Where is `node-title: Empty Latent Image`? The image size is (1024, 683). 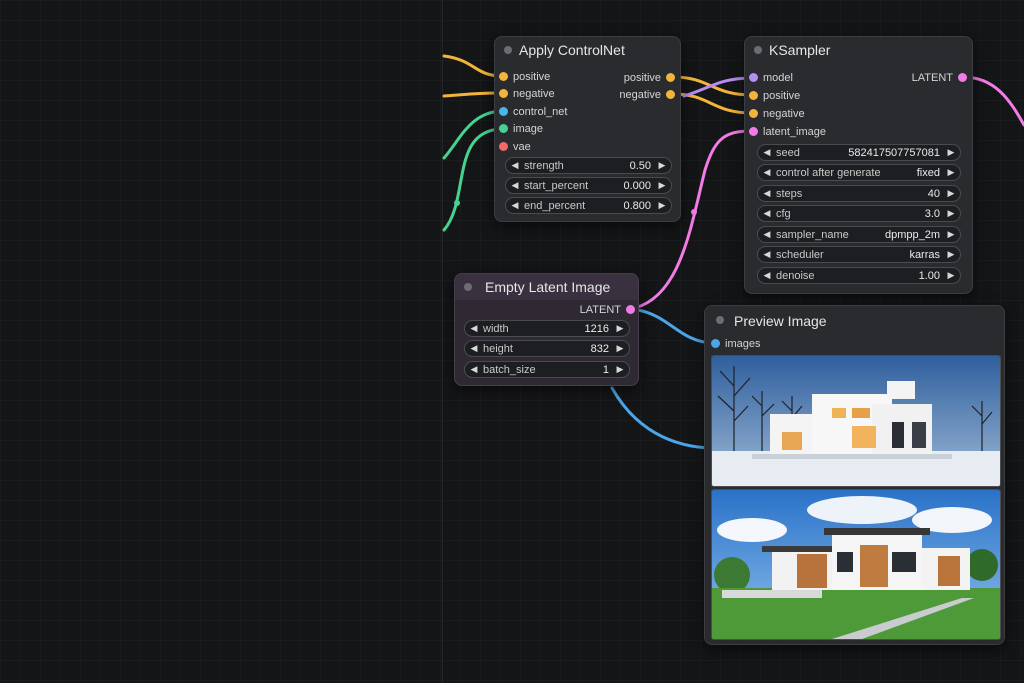
node-title: Empty Latent Image is located at coordinates (548, 287).